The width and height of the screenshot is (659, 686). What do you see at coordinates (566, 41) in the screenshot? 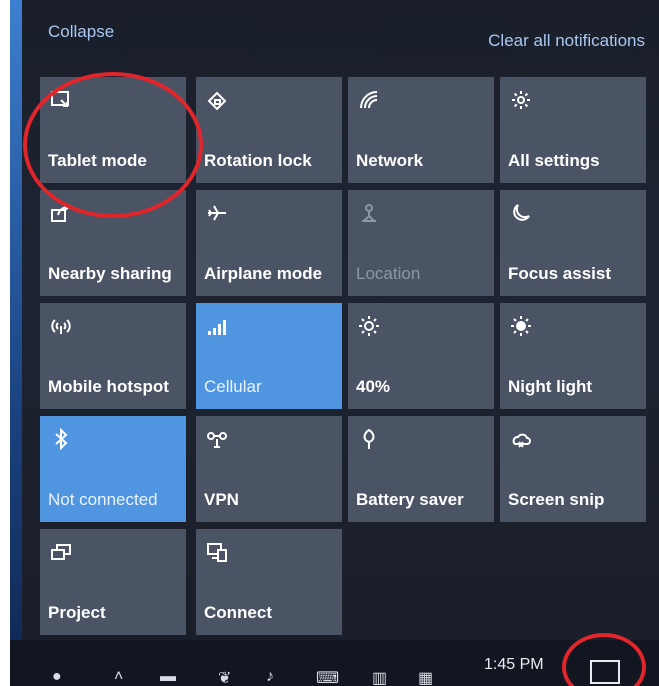
I see `clear-all-notifications-link: Clear all notifications` at bounding box center [566, 41].